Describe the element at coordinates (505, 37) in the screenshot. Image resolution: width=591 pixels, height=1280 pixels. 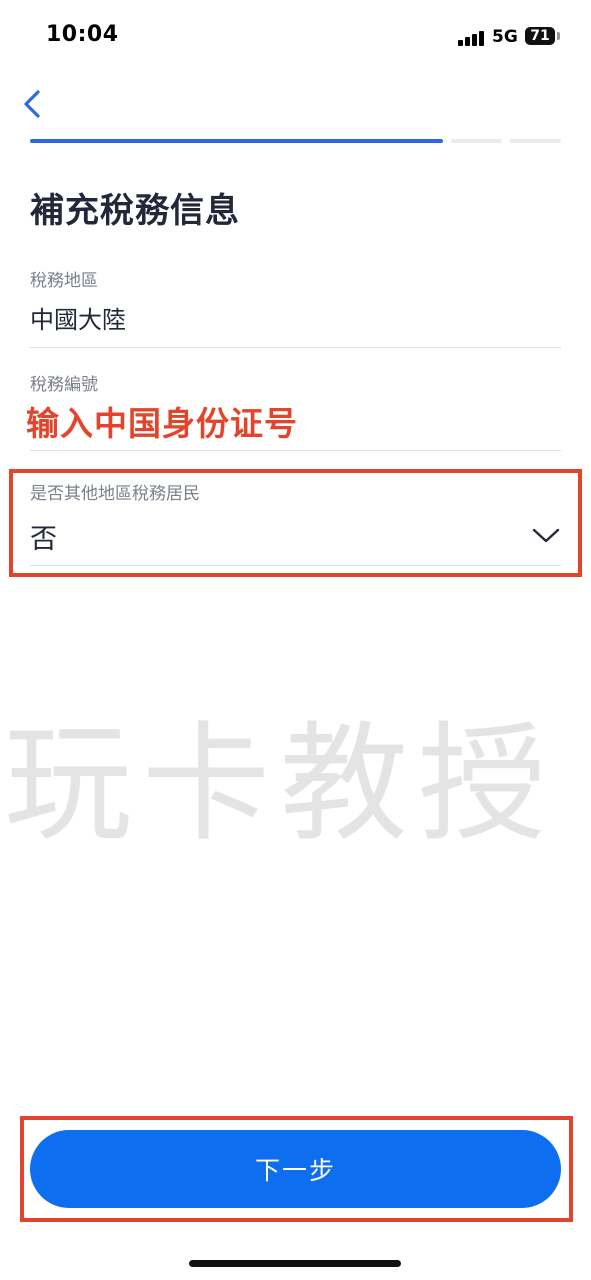
I see `network-label: 5G` at that location.